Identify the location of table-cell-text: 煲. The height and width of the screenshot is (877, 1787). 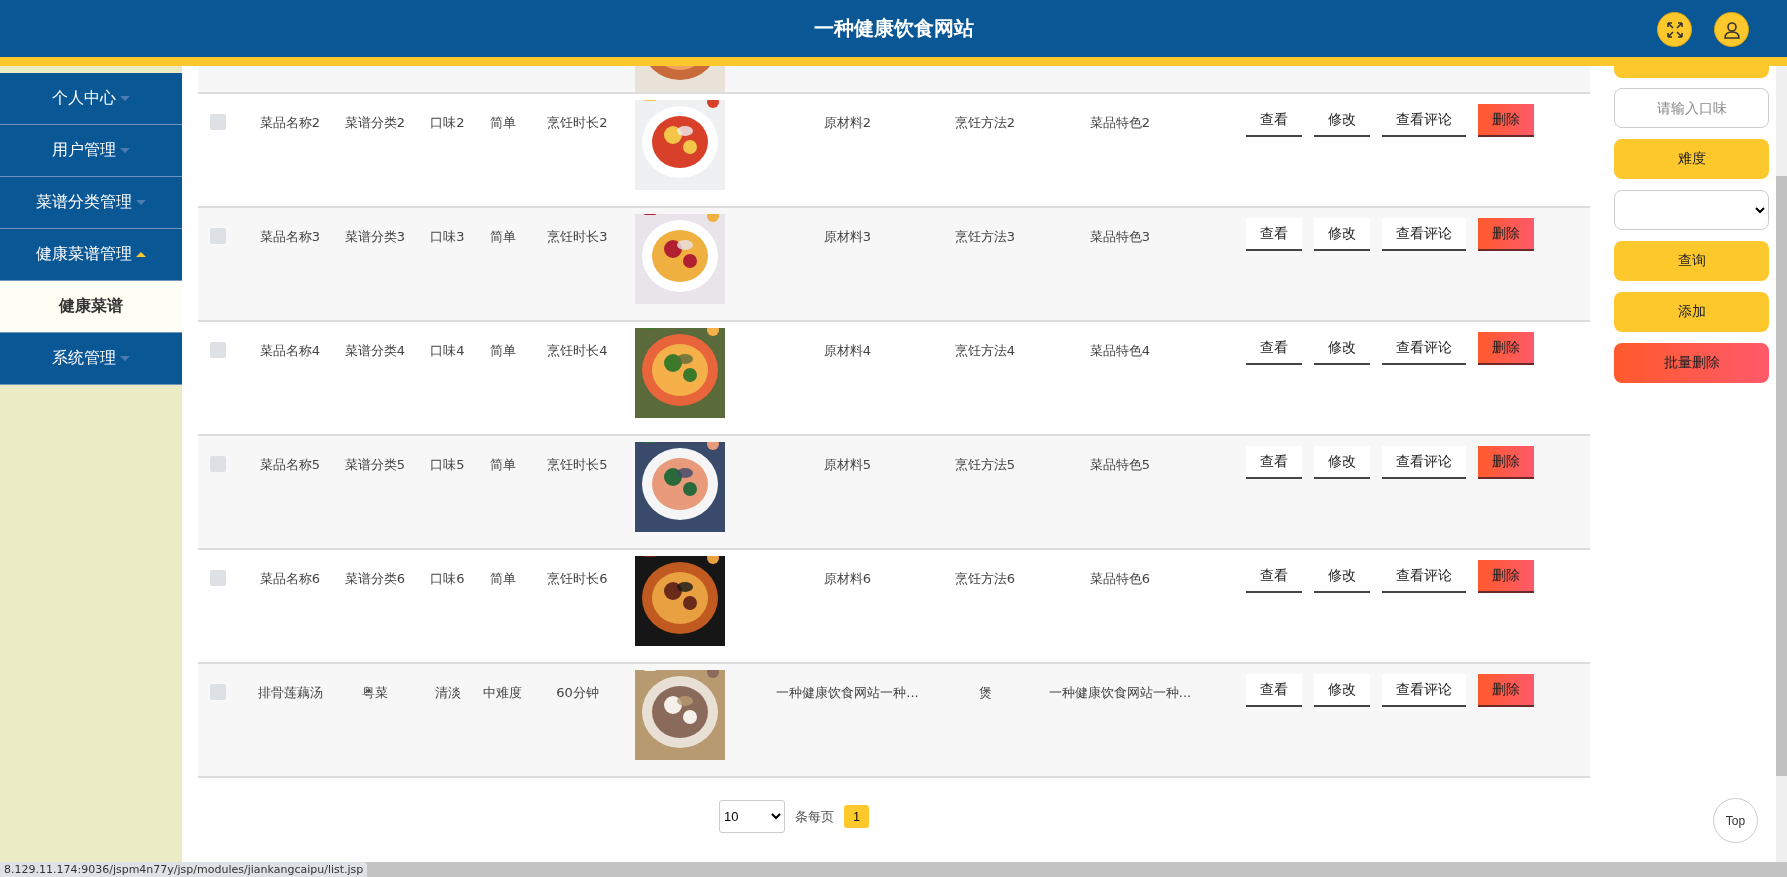
(985, 693).